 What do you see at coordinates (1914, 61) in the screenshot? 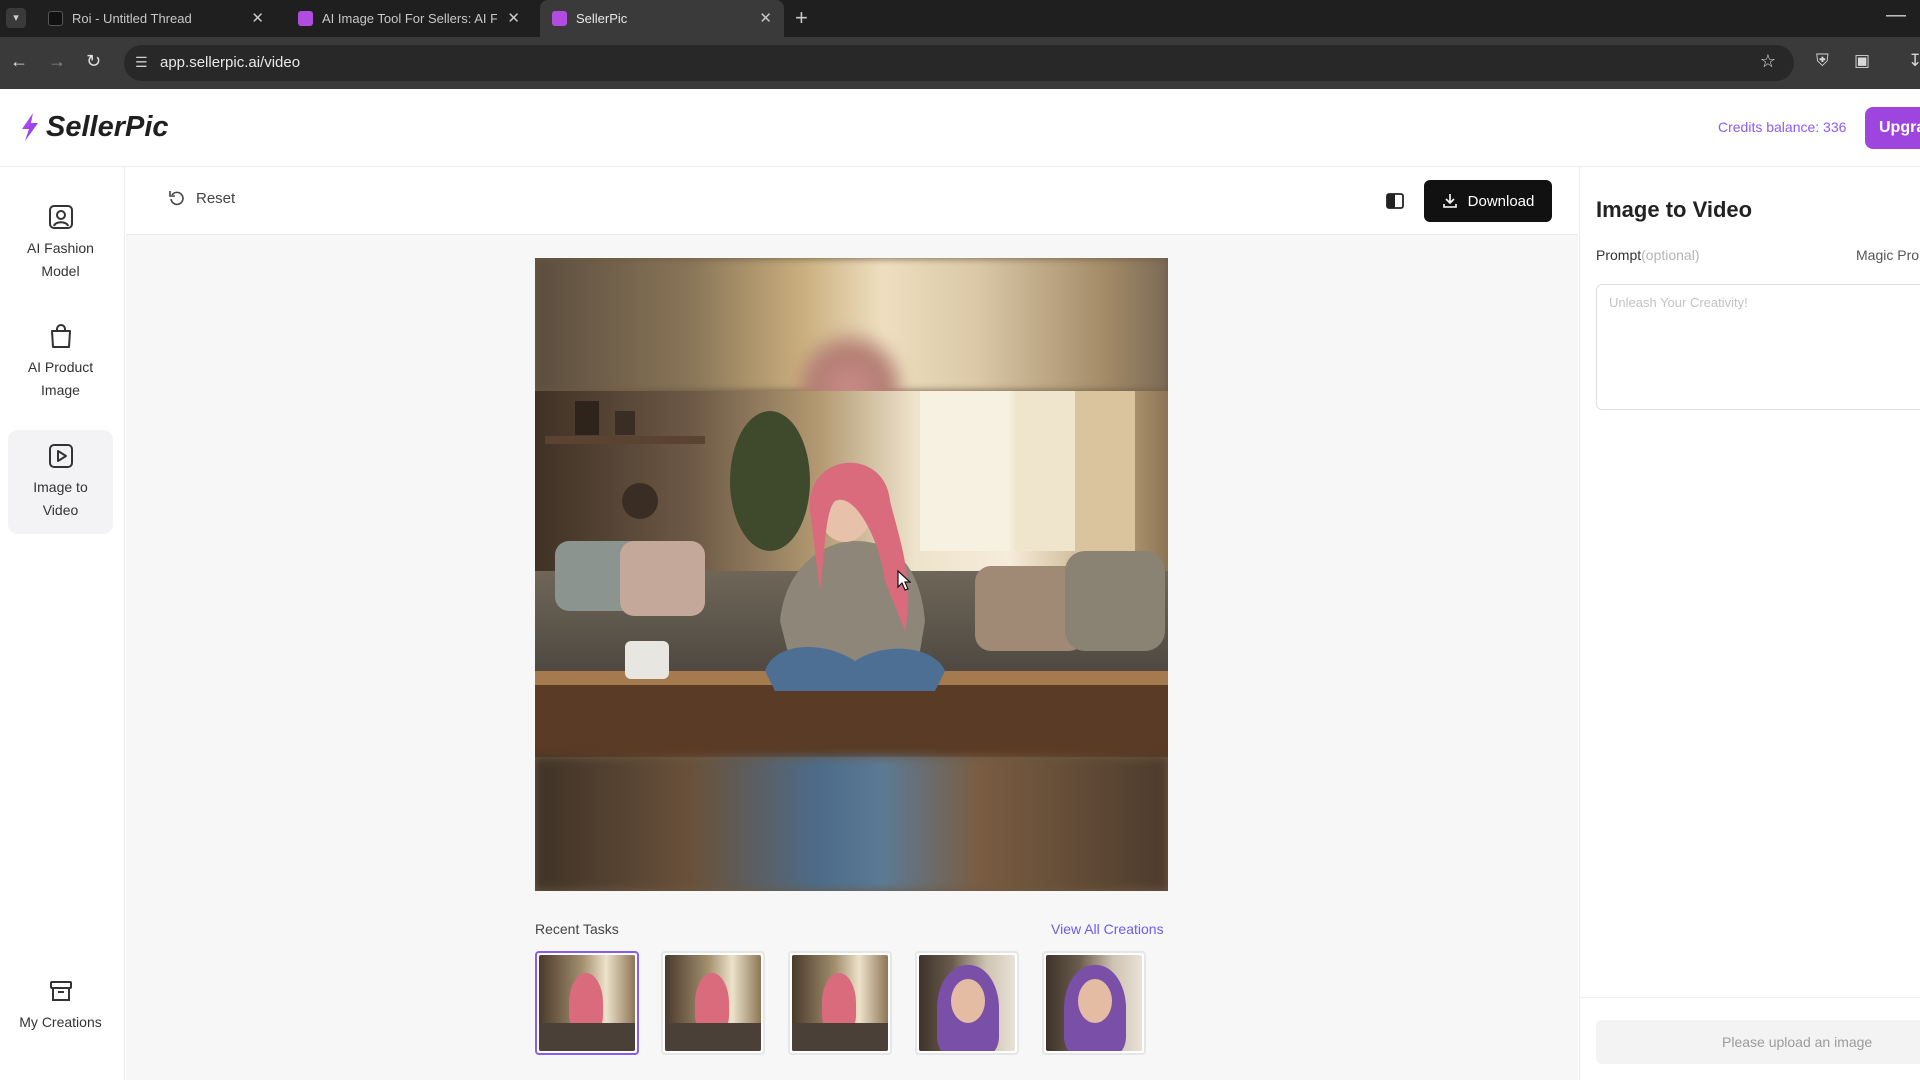
I see `download-arrow-icon: ↧` at bounding box center [1914, 61].